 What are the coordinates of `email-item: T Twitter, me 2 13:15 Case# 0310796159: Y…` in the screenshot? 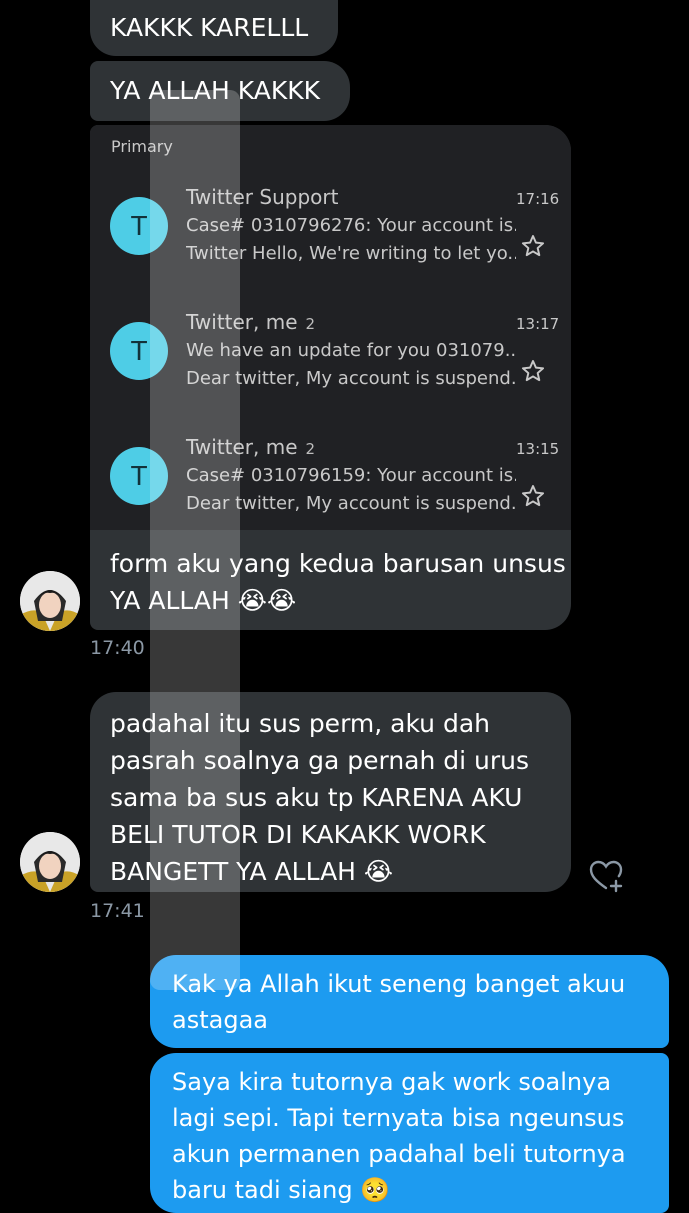 It's located at (335, 490).